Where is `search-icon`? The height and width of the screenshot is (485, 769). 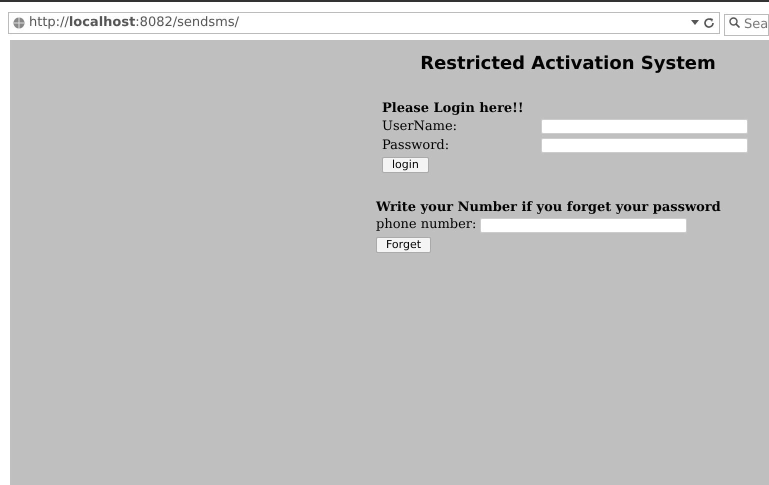 search-icon is located at coordinates (734, 22).